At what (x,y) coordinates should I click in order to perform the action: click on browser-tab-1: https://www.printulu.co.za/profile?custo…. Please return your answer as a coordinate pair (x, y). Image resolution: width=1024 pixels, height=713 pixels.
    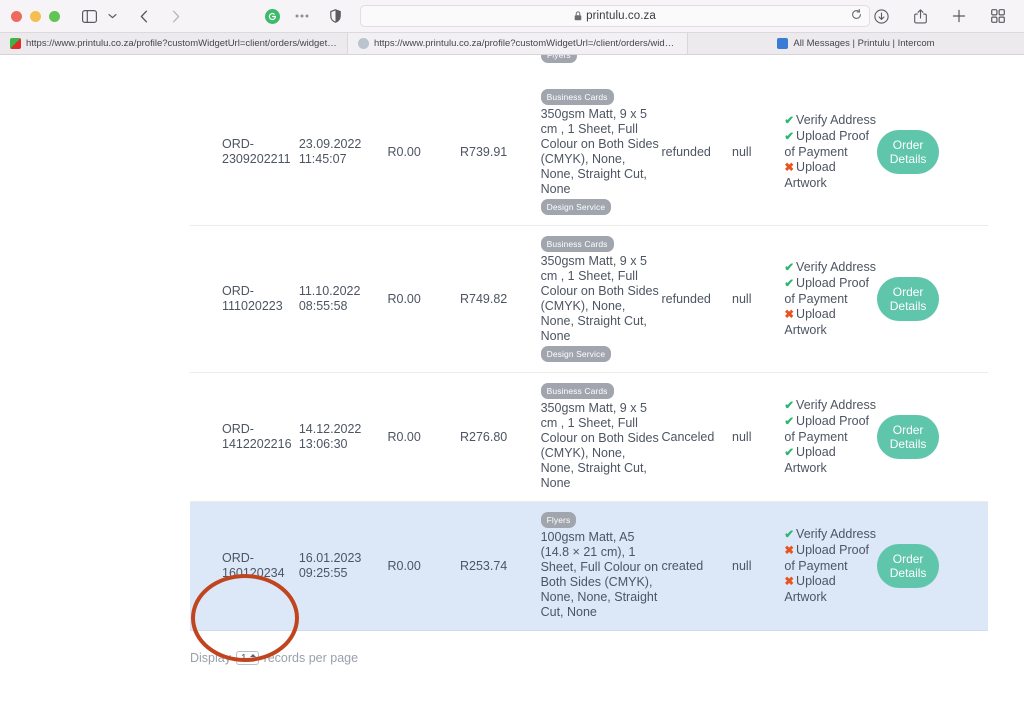
    Looking at the image, I should click on (174, 43).